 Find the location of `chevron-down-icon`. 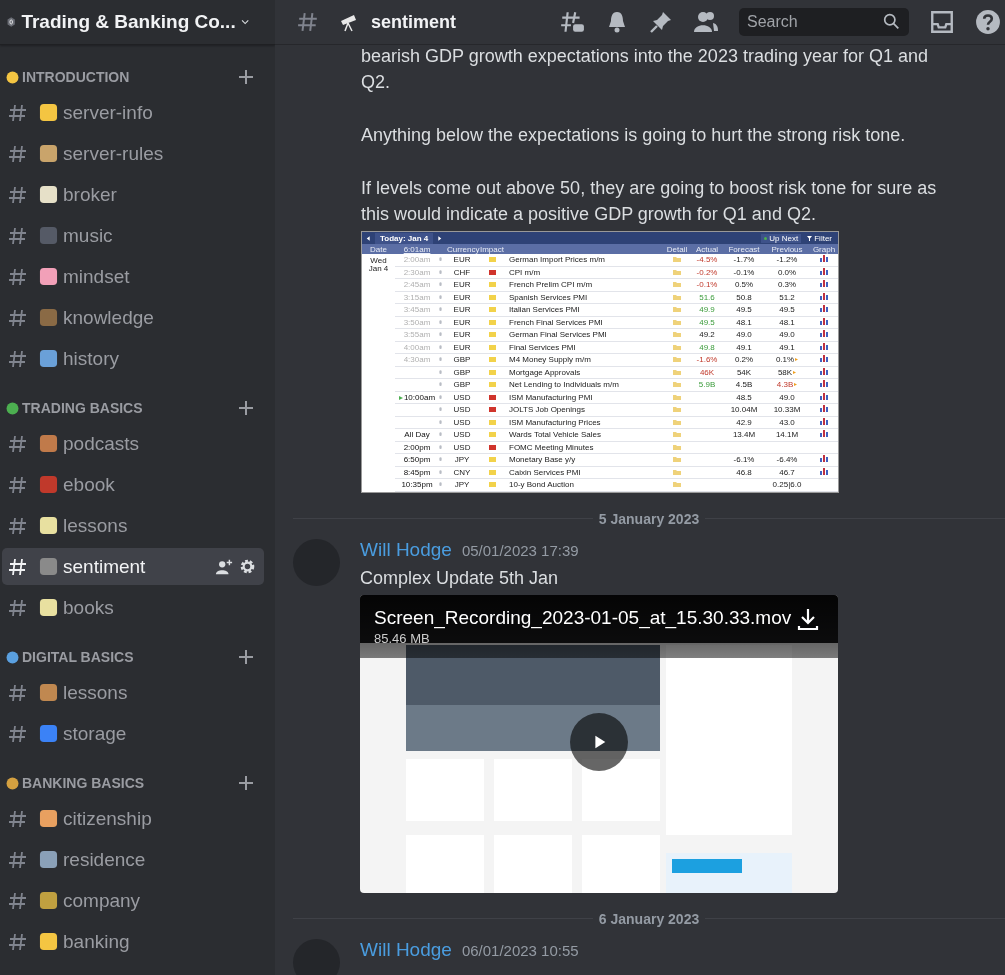

chevron-down-icon is located at coordinates (244, 22).